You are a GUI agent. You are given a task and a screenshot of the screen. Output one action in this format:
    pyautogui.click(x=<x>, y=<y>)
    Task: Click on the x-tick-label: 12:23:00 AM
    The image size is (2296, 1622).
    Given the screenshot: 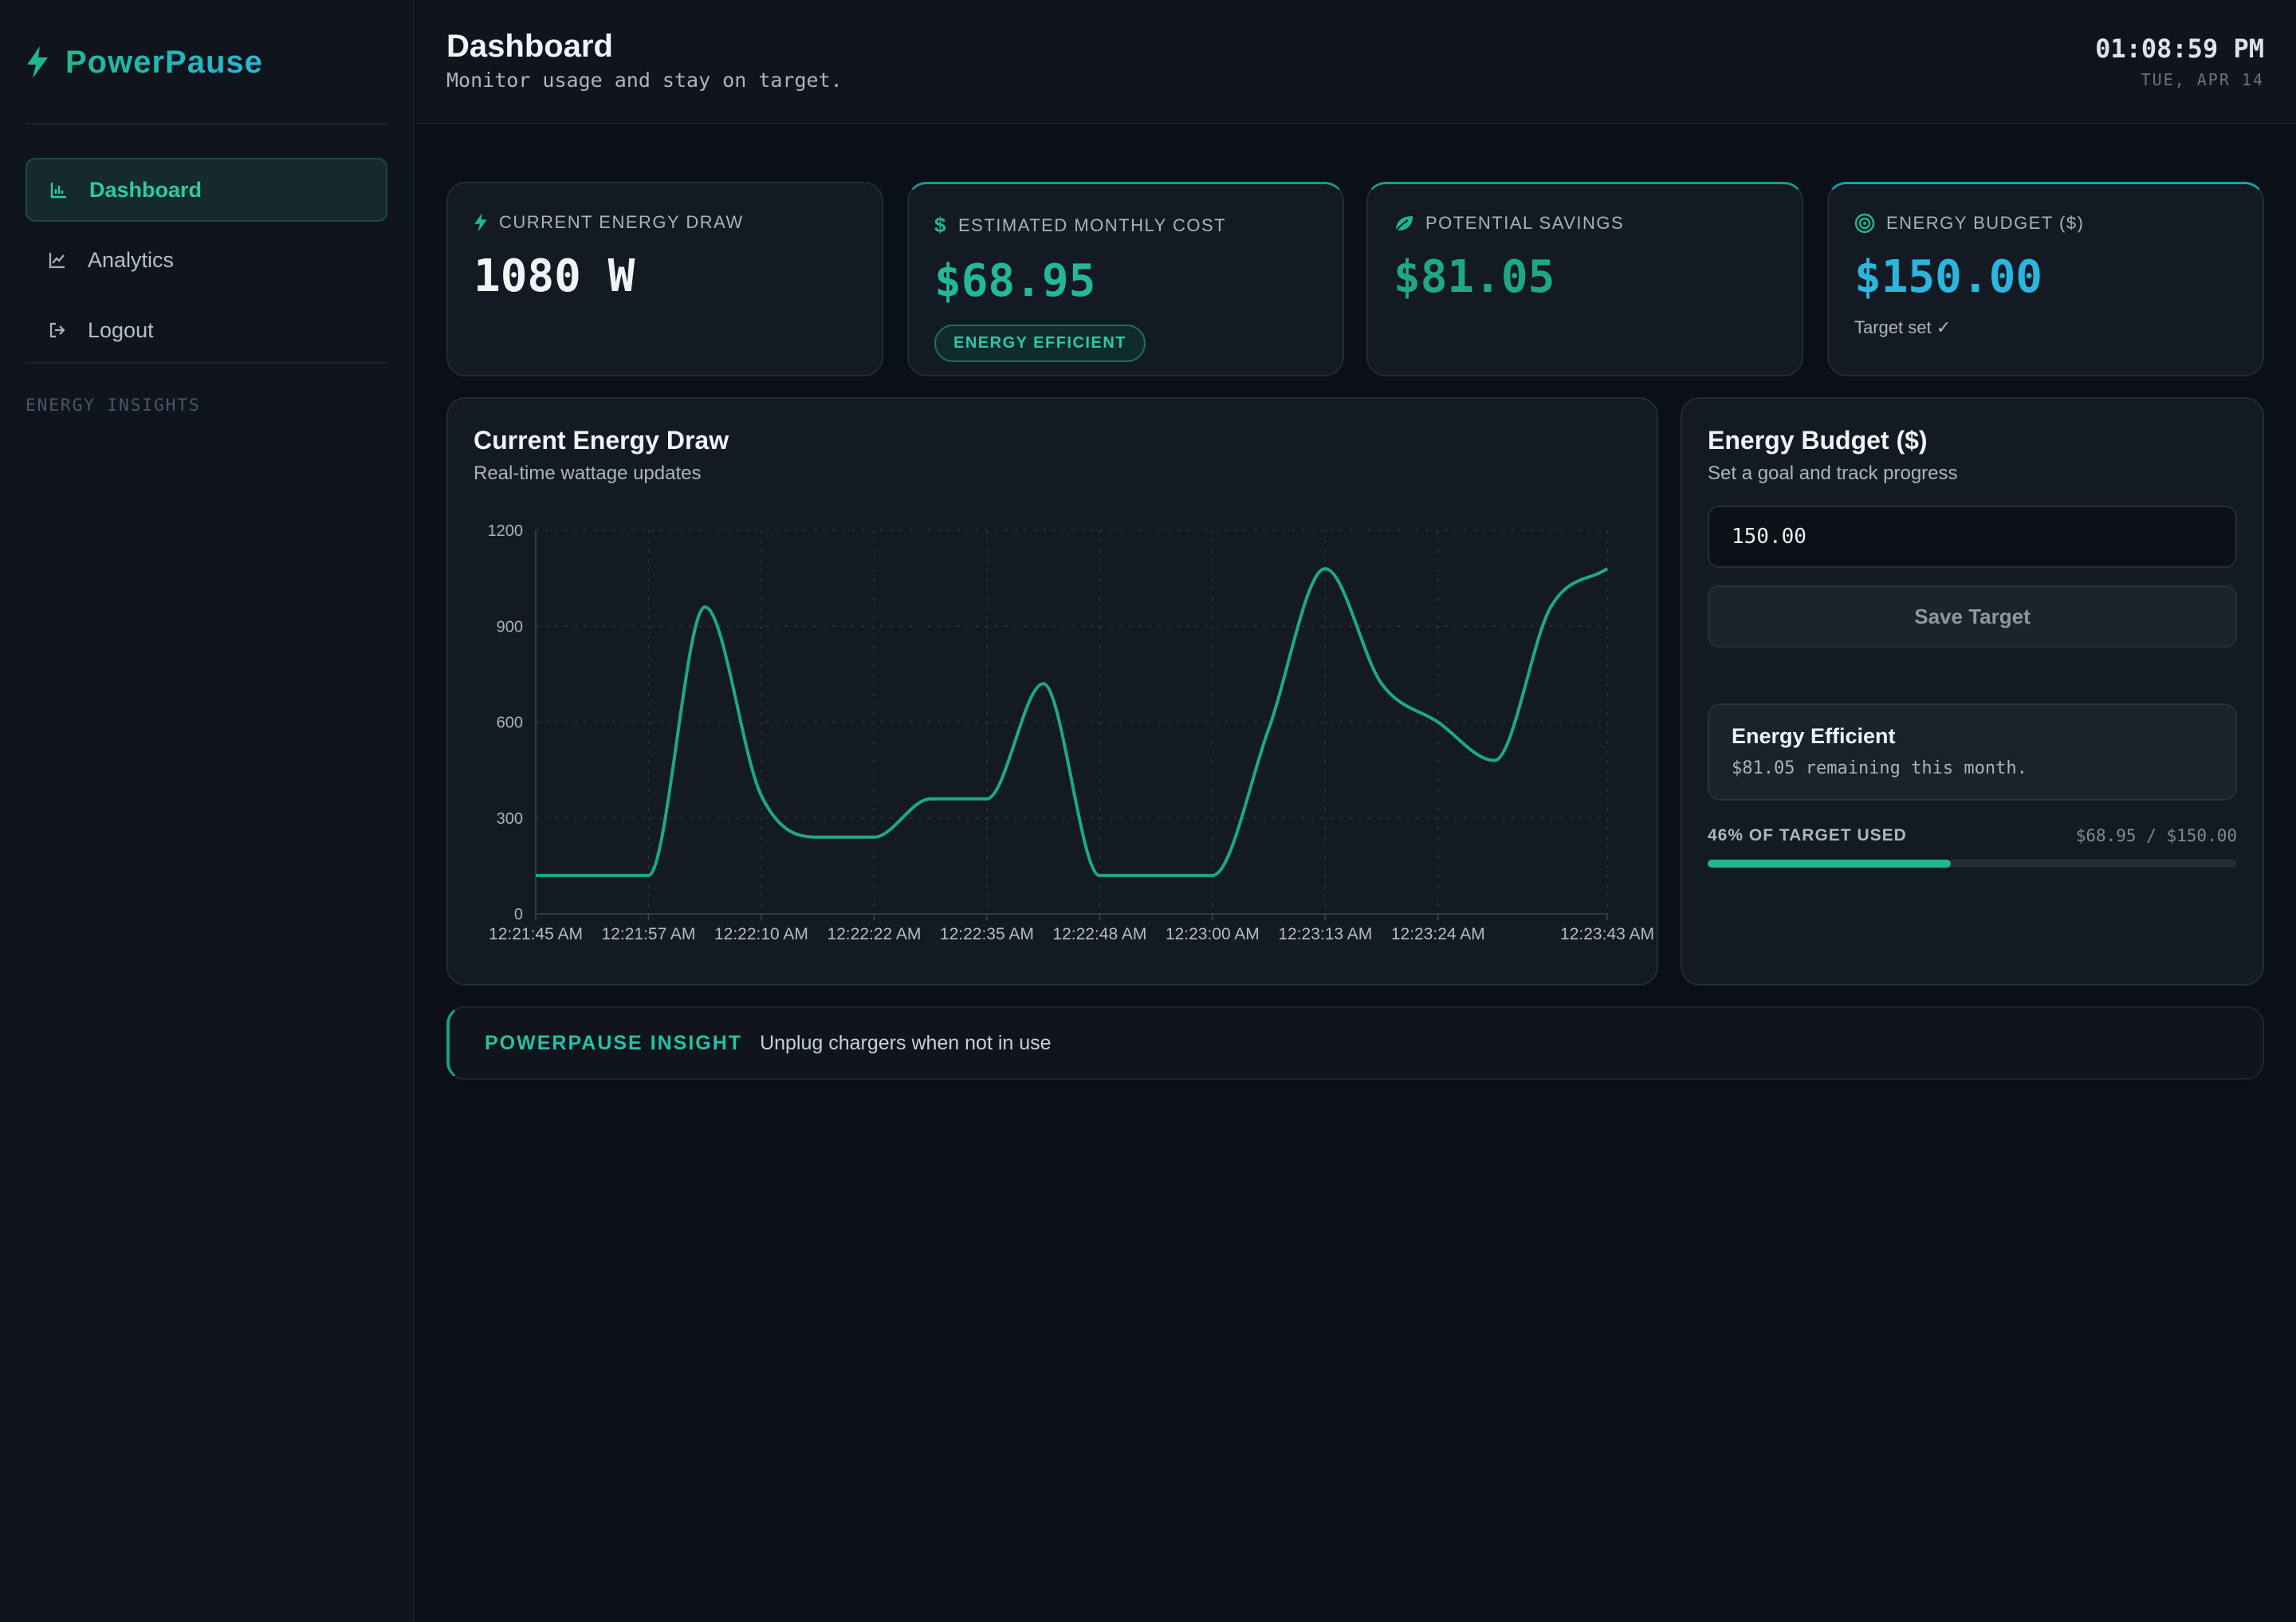 What is the action you would take?
    pyautogui.click(x=1213, y=934)
    